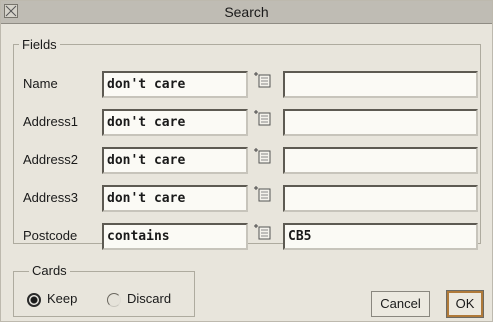 The image size is (493, 322). Describe the element at coordinates (380, 122) in the screenshot. I see `value-field-address1` at that location.